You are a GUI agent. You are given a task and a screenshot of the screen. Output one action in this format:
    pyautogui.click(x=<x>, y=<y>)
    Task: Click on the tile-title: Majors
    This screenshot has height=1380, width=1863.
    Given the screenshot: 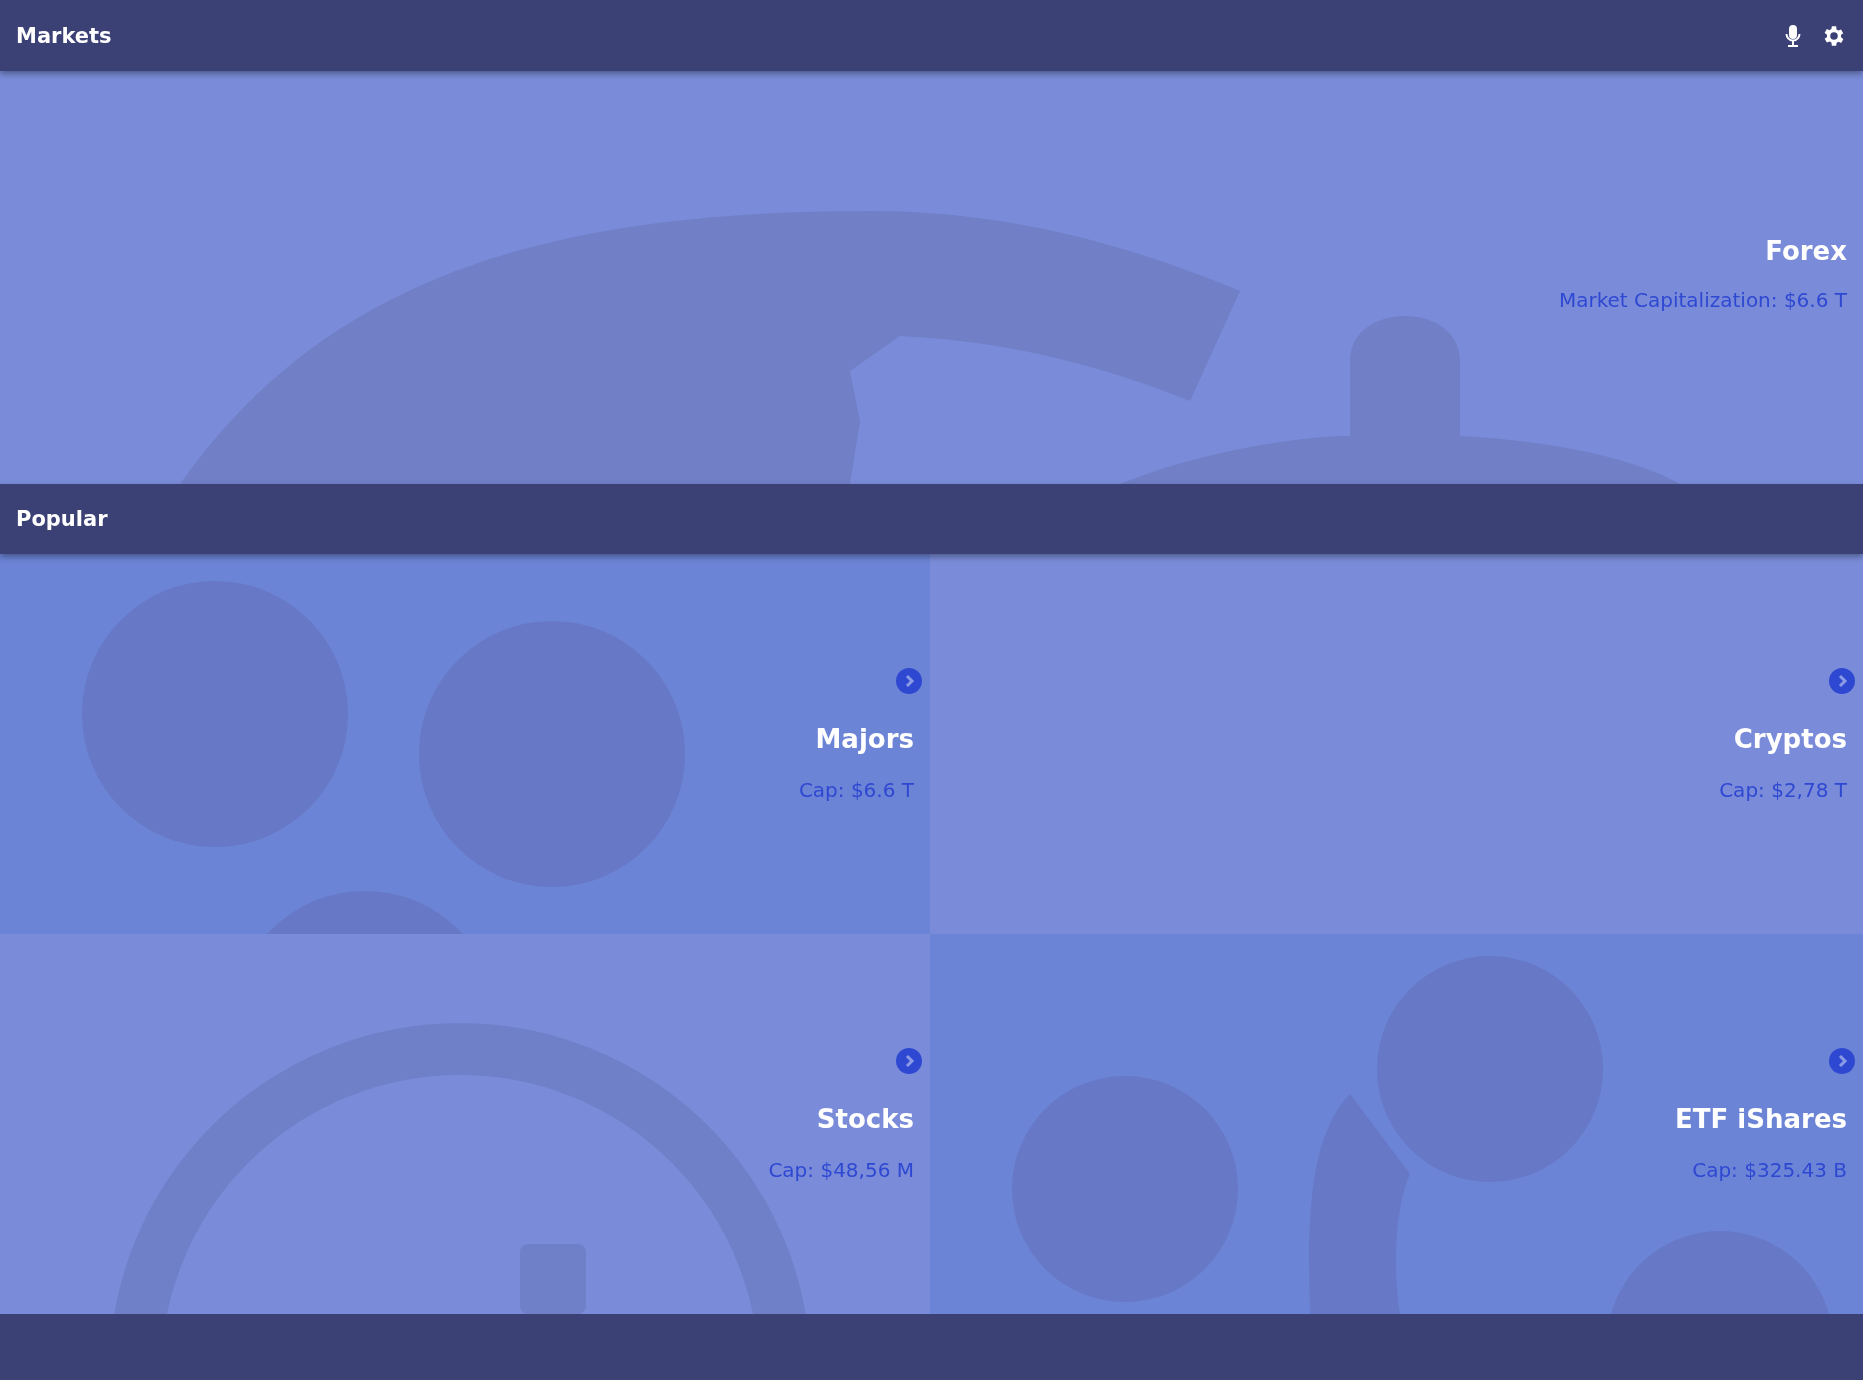 What is the action you would take?
    pyautogui.click(x=864, y=739)
    